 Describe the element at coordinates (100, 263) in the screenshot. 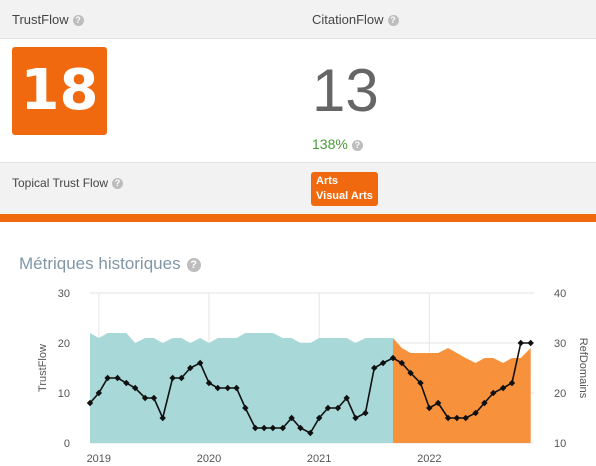

I see `history-title-text: Métriques historiques` at that location.